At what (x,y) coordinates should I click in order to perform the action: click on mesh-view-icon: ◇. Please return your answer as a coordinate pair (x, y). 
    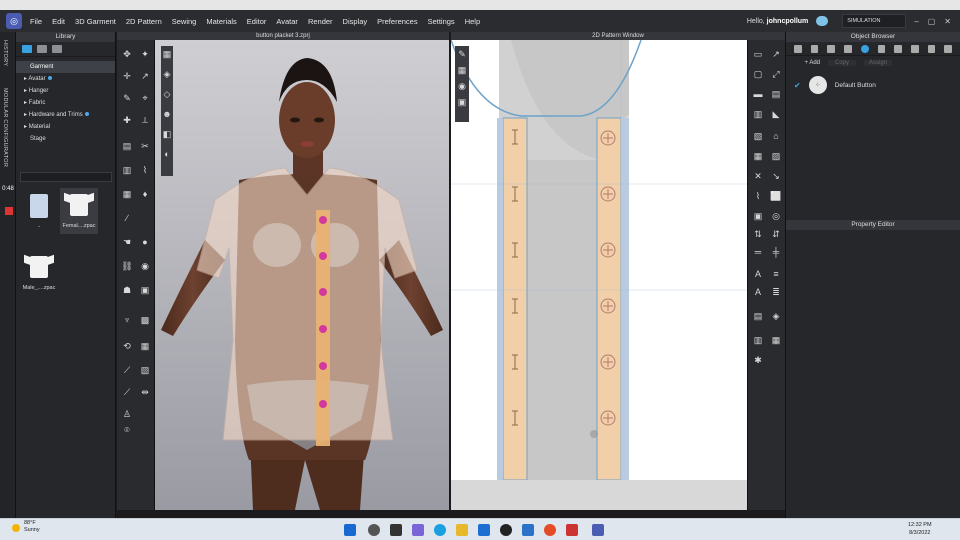
    Looking at the image, I should click on (167, 94).